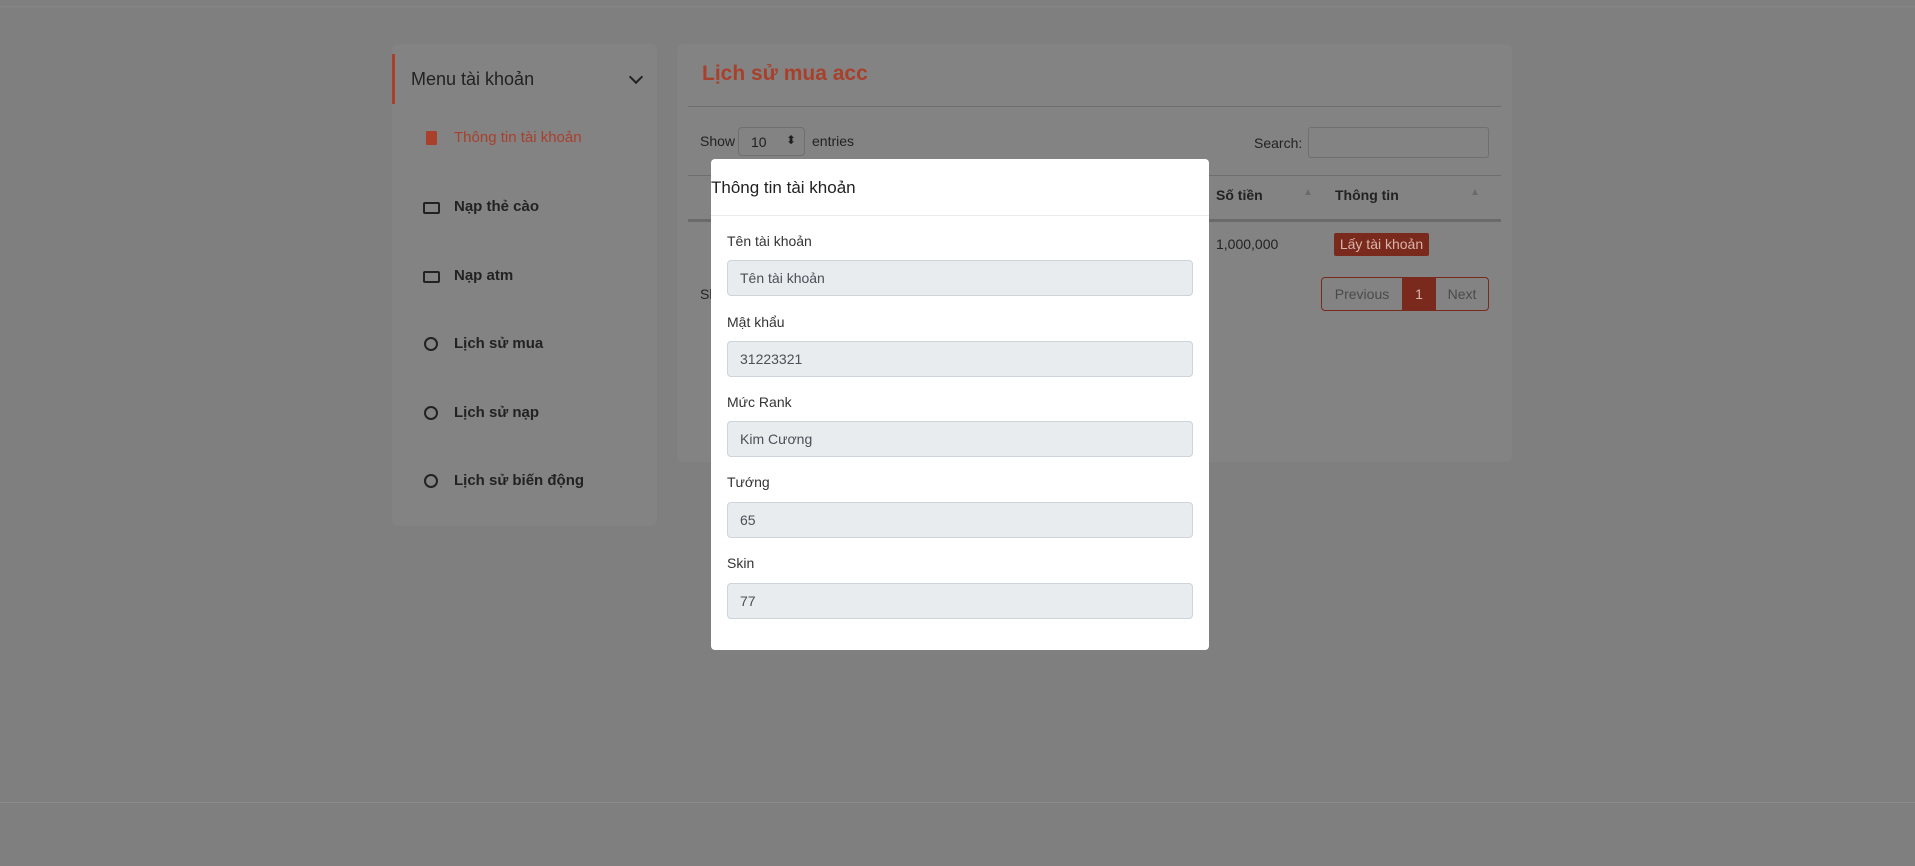 This screenshot has width=1915, height=866. Describe the element at coordinates (771, 141) in the screenshot. I see `entries-select: 10` at that location.